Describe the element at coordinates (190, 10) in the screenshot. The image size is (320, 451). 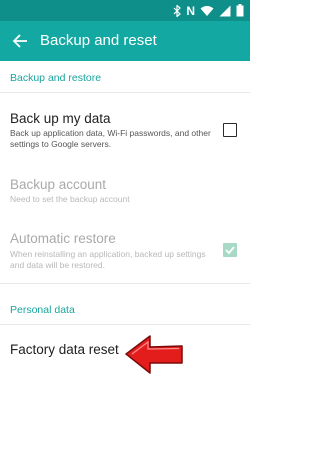
I see `nfc-icon: N` at that location.